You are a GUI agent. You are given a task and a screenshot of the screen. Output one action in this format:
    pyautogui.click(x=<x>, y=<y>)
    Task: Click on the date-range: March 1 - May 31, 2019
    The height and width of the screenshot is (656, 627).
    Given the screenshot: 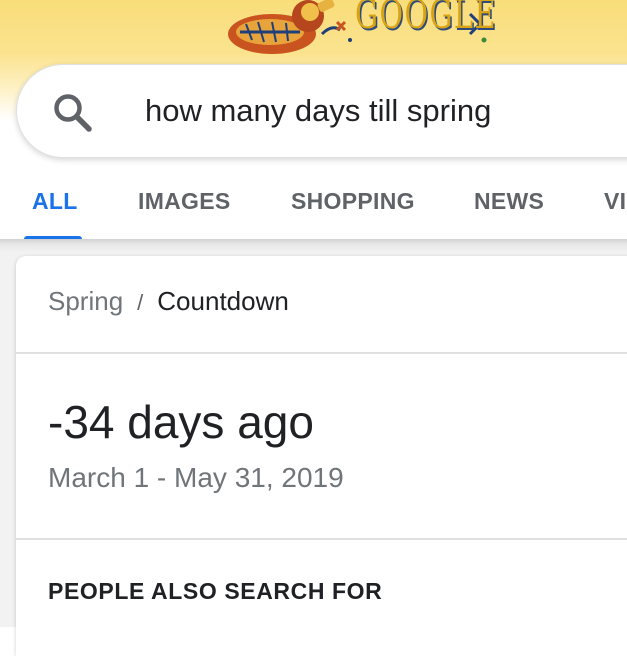 What is the action you would take?
    pyautogui.click(x=196, y=477)
    